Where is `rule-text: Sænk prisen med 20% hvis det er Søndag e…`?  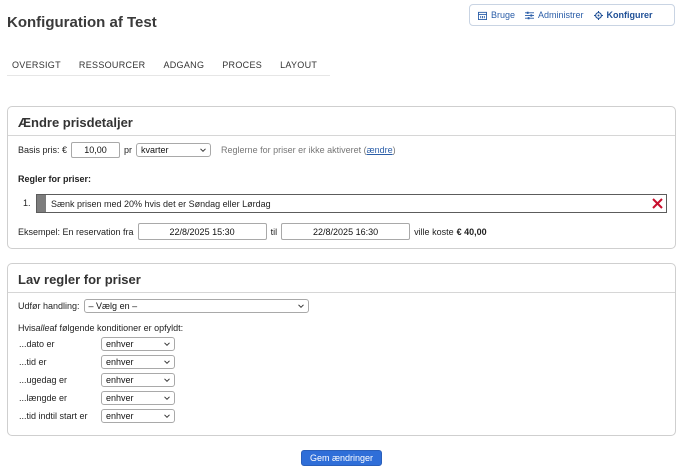
rule-text: Sænk prisen med 20% hvis det er Søndag e… is located at coordinates (161, 203).